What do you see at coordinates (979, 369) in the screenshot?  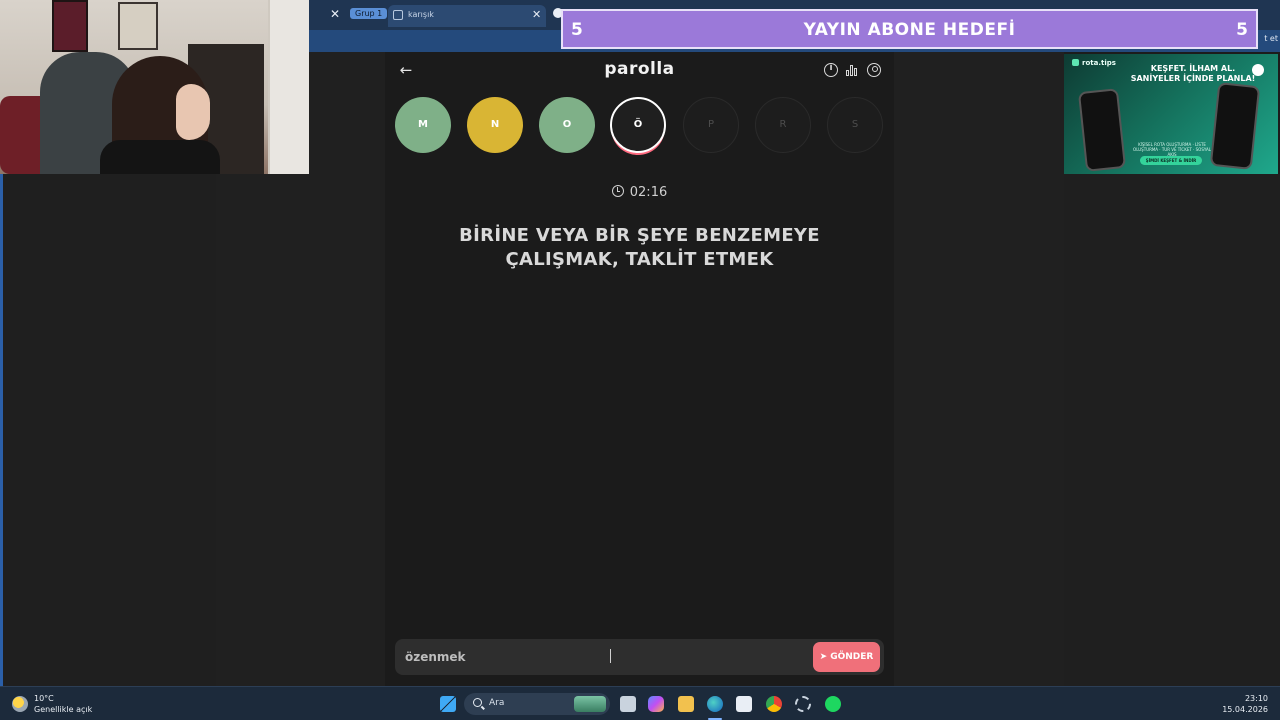 I see `page-background-right` at bounding box center [979, 369].